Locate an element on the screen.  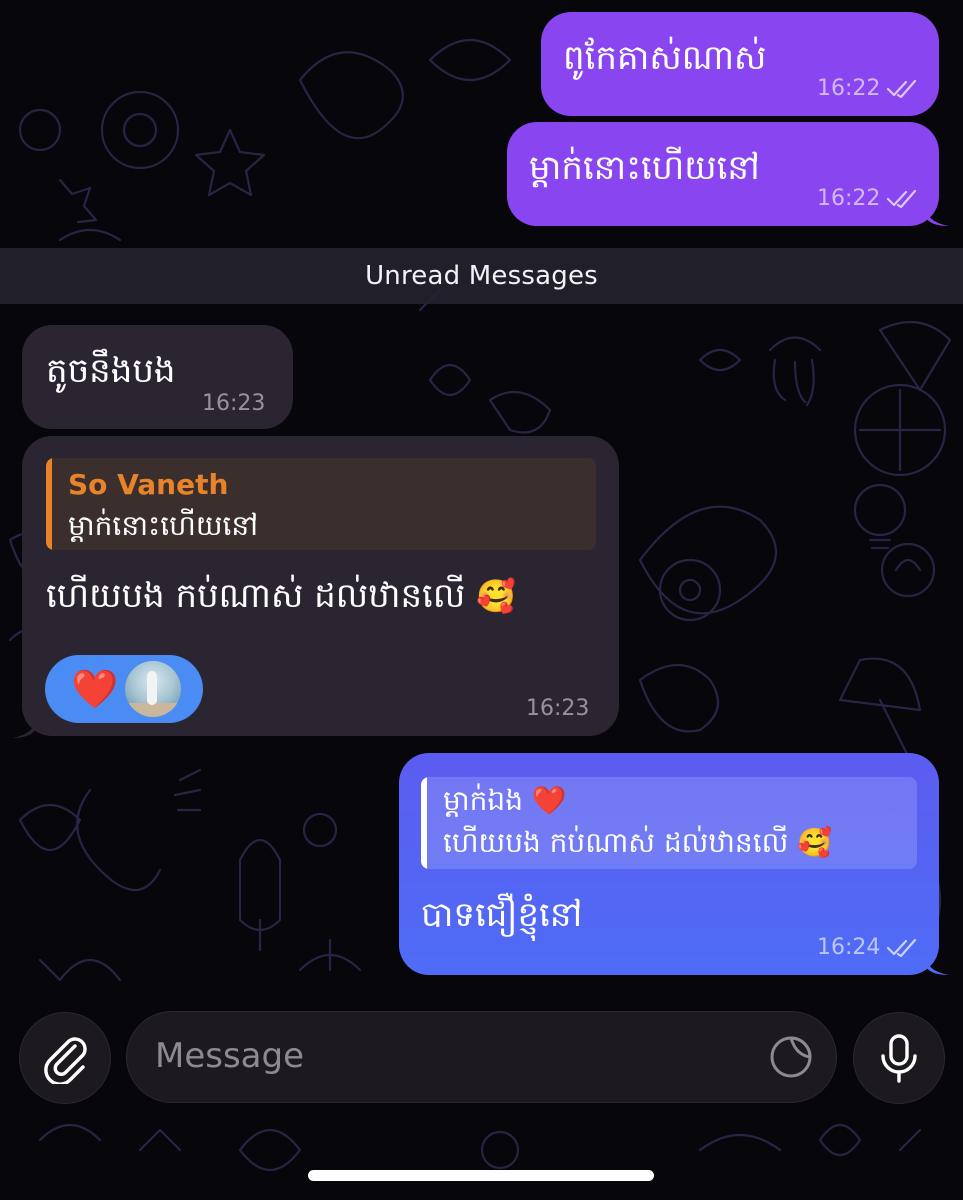
outgoing-message: ពូកែគាស់ណាស់ 16:22 is located at coordinates (740, 64).